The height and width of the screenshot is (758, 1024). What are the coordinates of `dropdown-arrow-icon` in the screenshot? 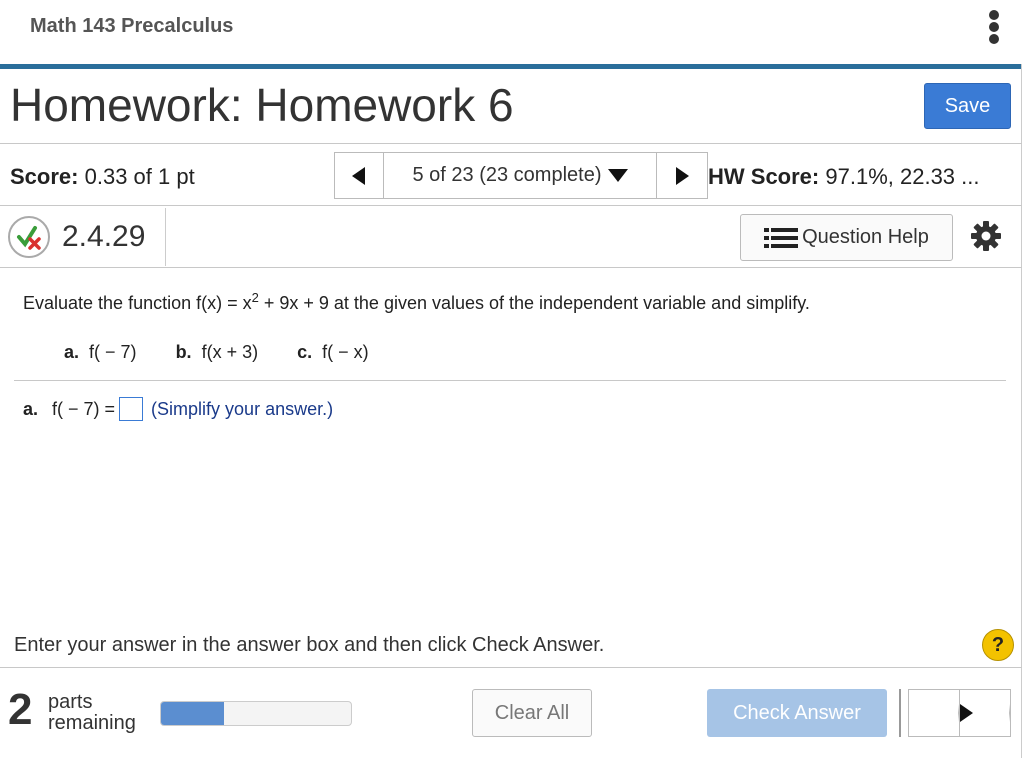 It's located at (617, 175).